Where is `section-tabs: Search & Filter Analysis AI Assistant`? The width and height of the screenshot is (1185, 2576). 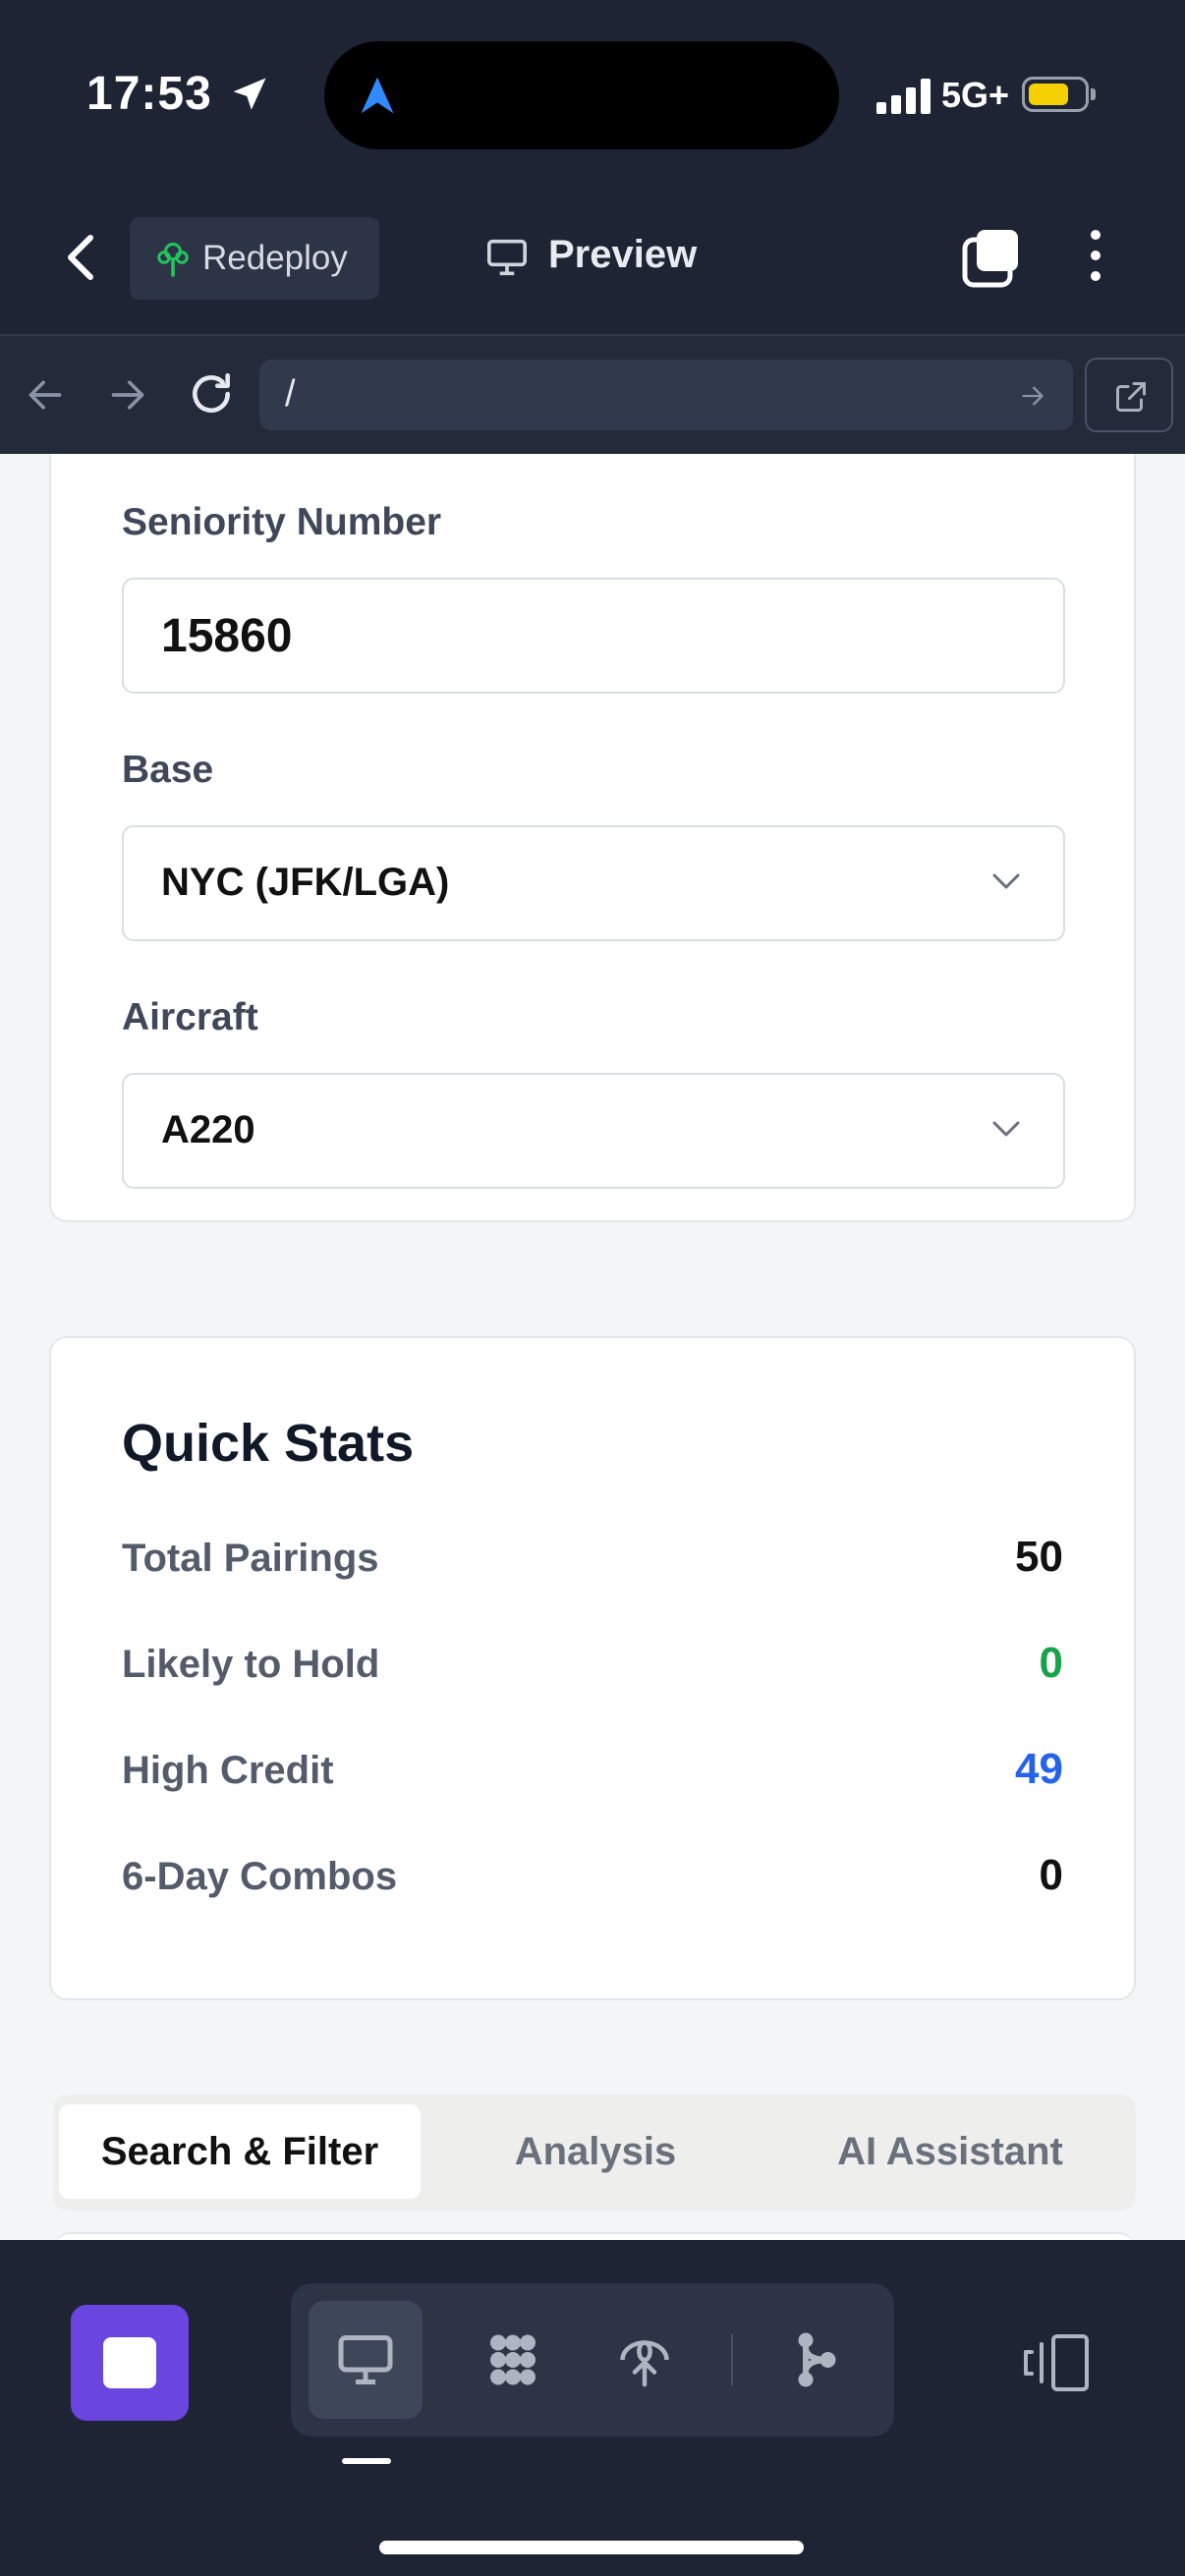 section-tabs: Search & Filter Analysis AI Assistant is located at coordinates (594, 2153).